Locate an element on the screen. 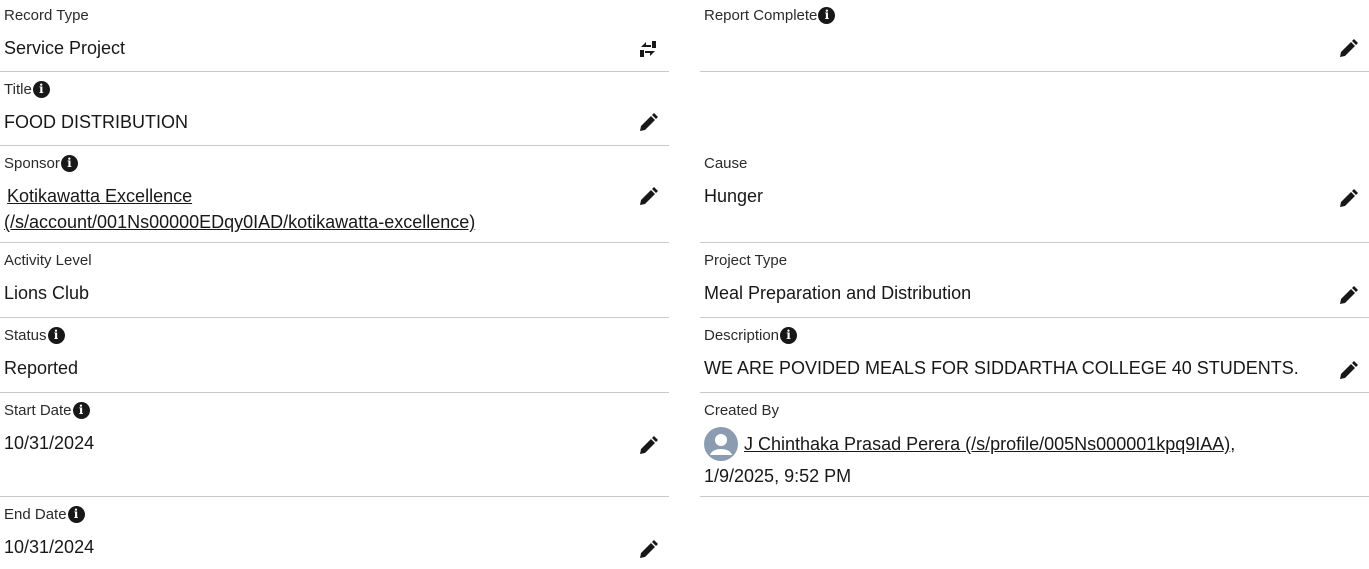  title-field: Title i FOOD DISTRIBUTION is located at coordinates (334, 110).